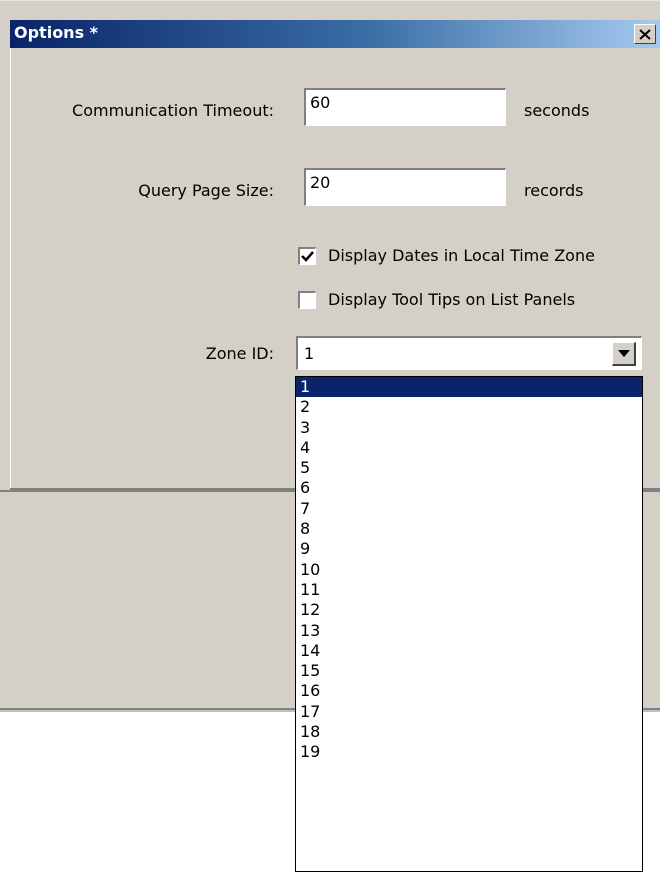 Image resolution: width=660 pixels, height=872 pixels. I want to click on zone-option: 18, so click(469, 732).